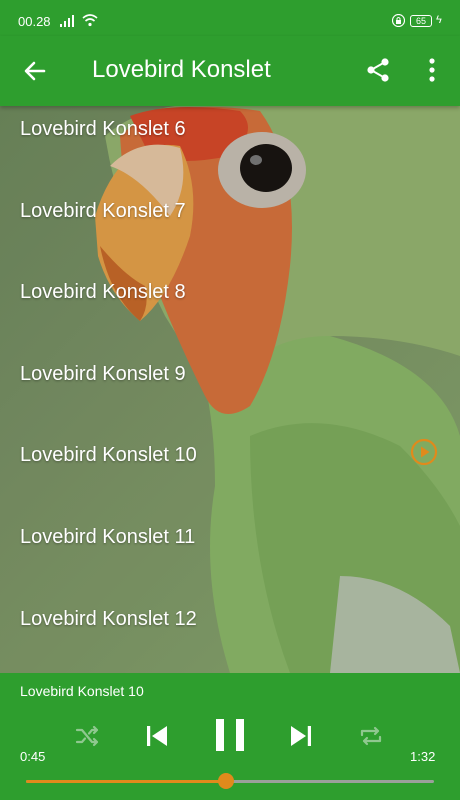 The width and height of the screenshot is (460, 800). I want to click on seek-bar-progress, so click(126, 781).